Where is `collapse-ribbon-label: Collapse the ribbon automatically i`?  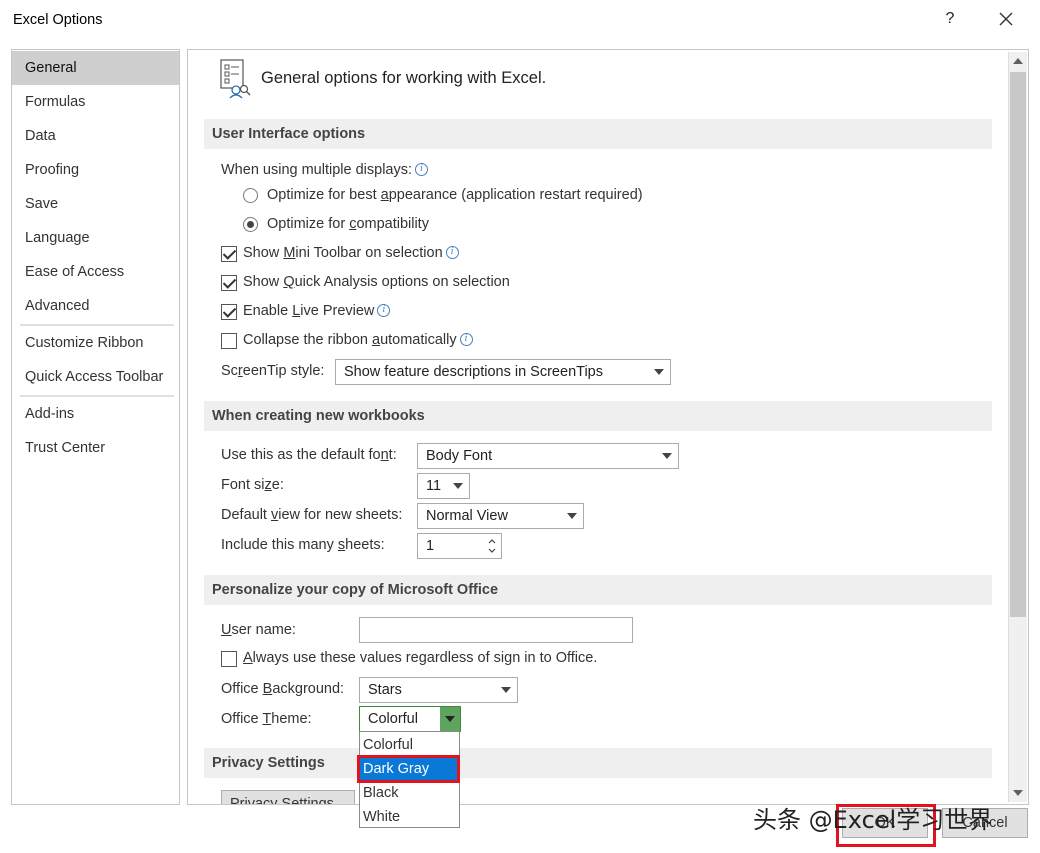
collapse-ribbon-label: Collapse the ribbon automatically i is located at coordinates (358, 340).